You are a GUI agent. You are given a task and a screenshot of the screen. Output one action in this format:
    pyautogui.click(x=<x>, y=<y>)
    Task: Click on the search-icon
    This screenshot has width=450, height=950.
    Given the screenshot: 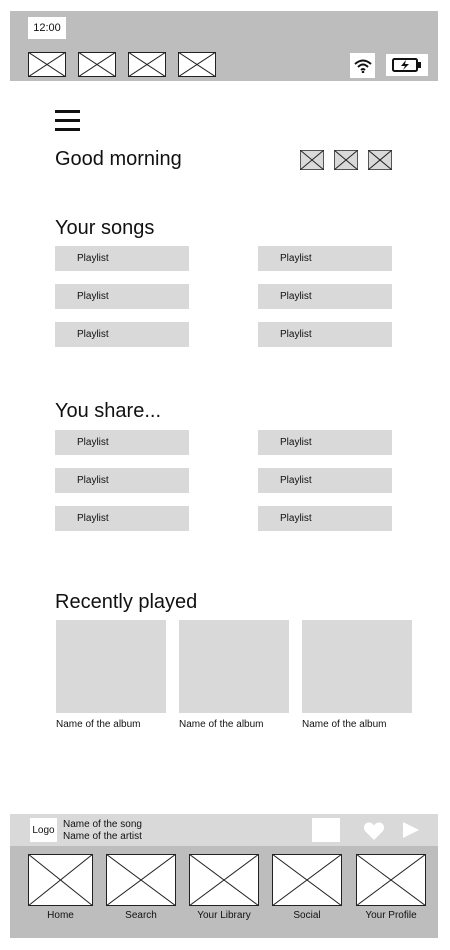 What is the action you would take?
    pyautogui.click(x=141, y=880)
    